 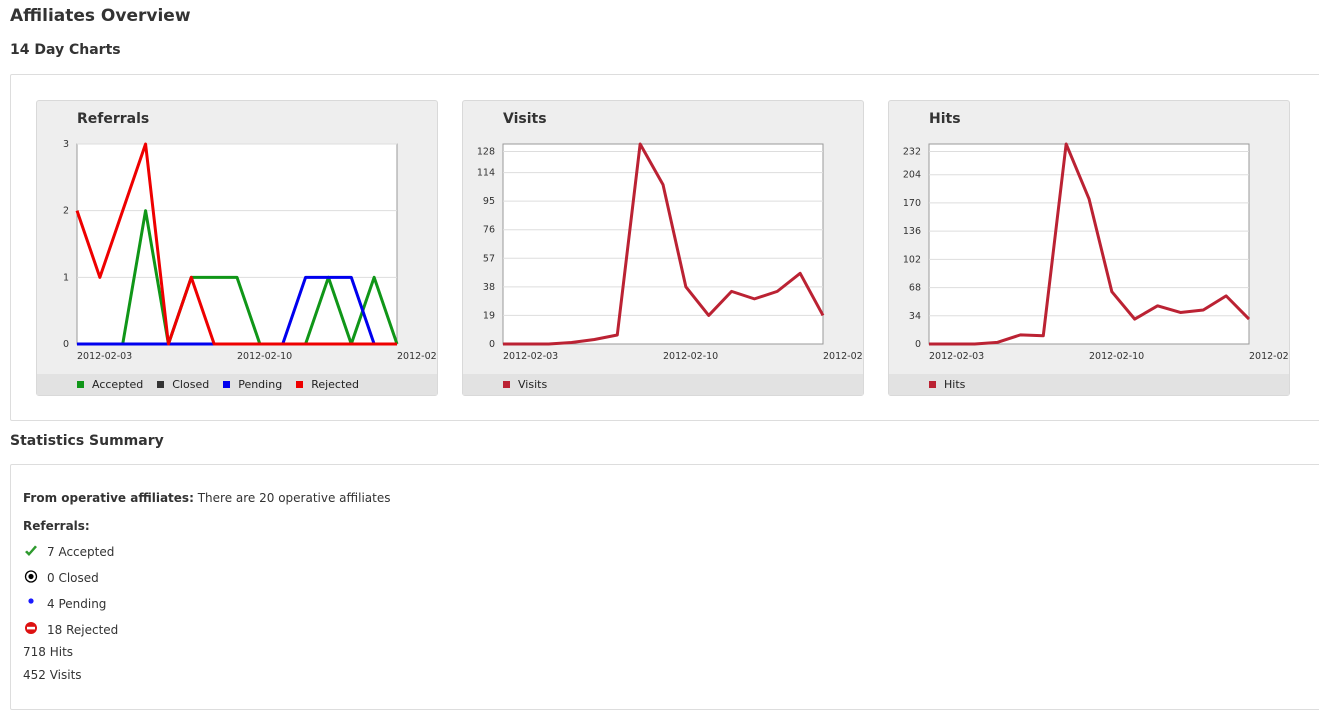 What do you see at coordinates (486, 173) in the screenshot?
I see `y-tick-label: 114` at bounding box center [486, 173].